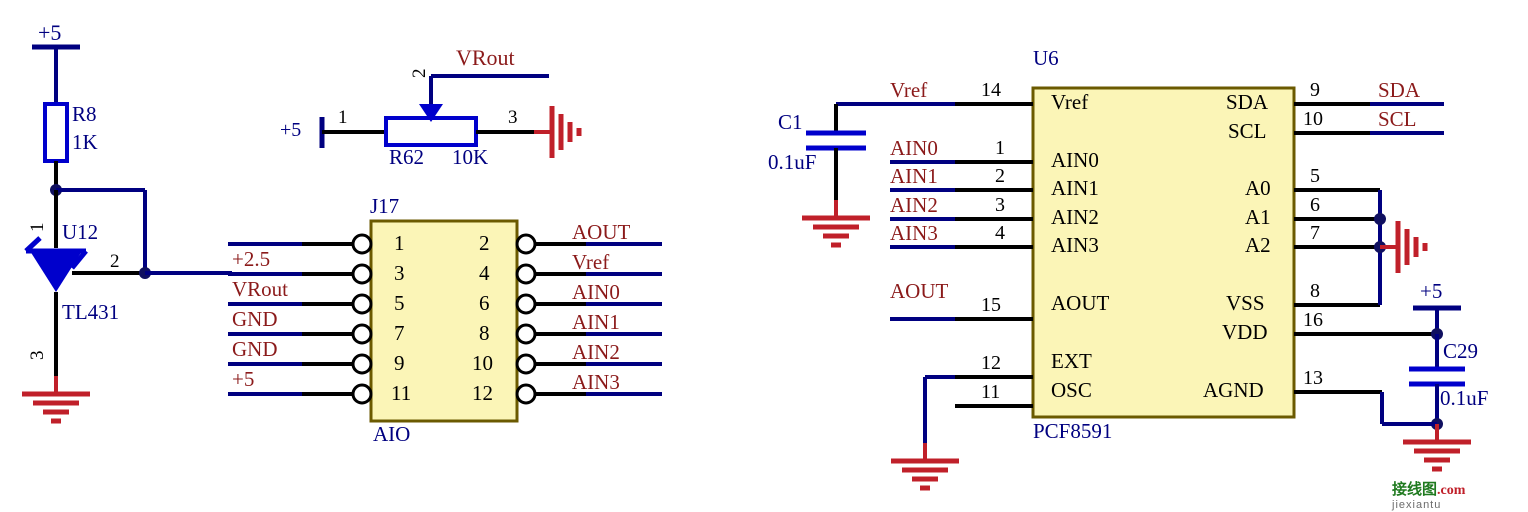  I want to click on u6-pinname-a2: A2, so click(1258, 245).